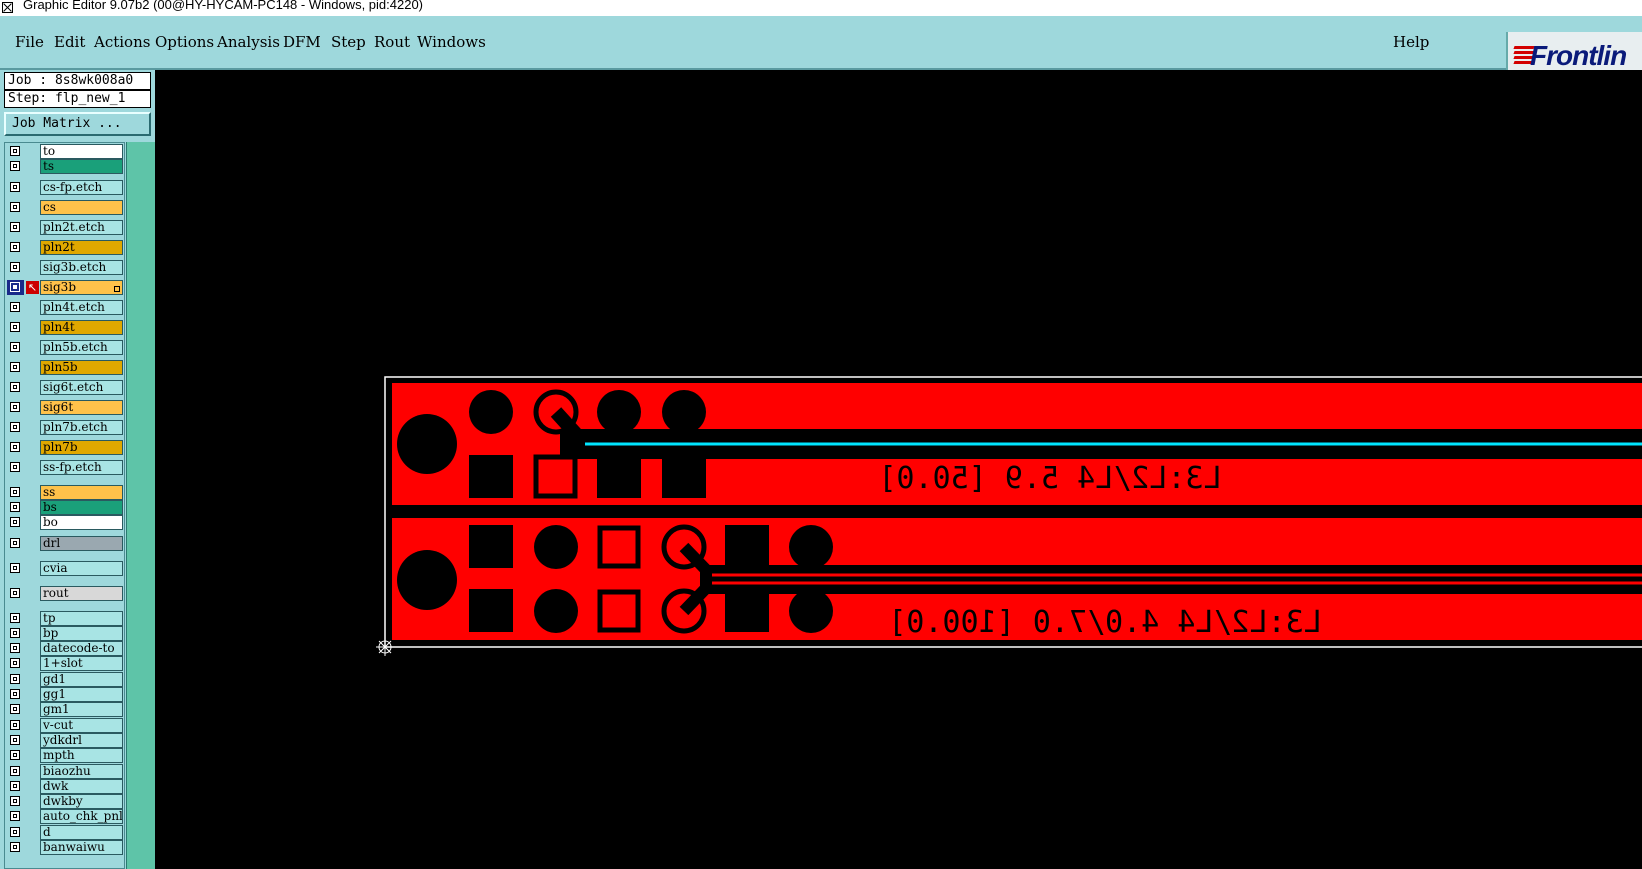 The height and width of the screenshot is (869, 1642). Describe the element at coordinates (81, 287) in the screenshot. I see `layer-name: sig3b` at that location.